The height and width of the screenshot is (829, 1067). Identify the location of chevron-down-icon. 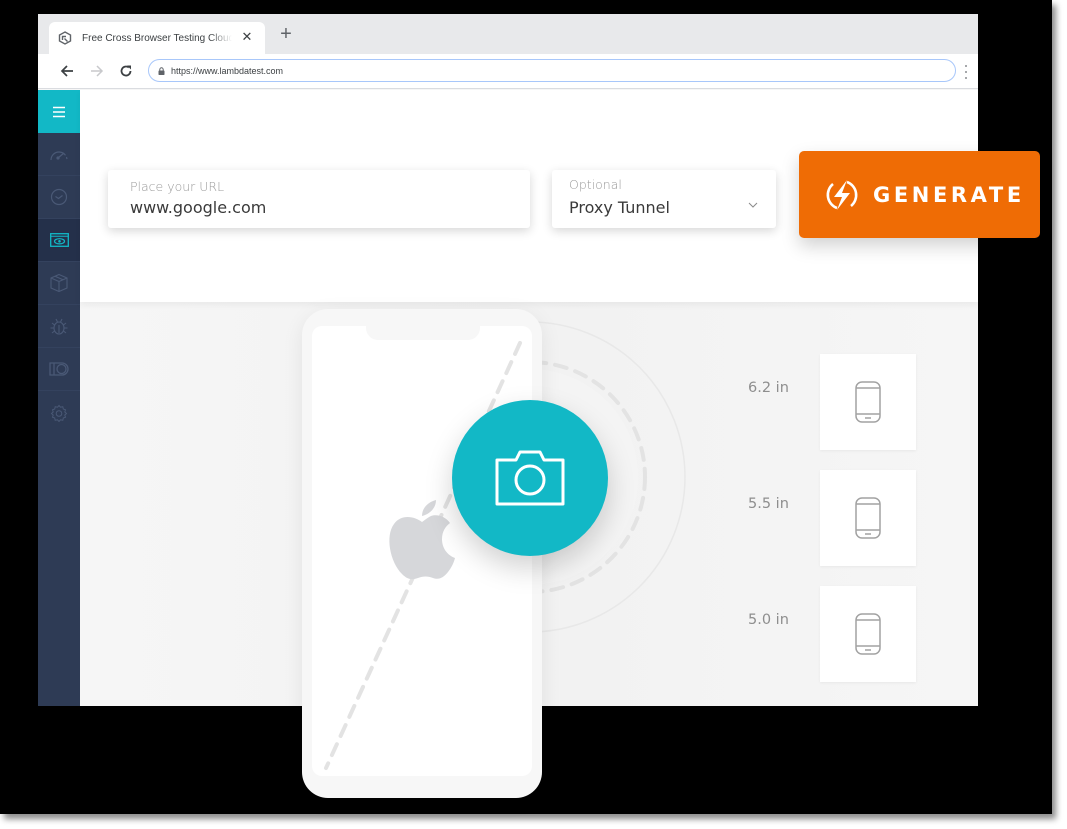
(753, 205).